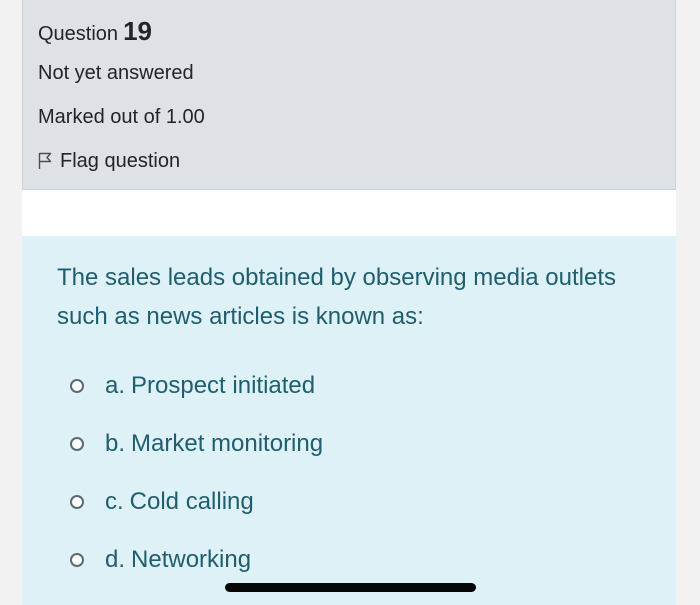  Describe the element at coordinates (350, 587) in the screenshot. I see `home-indicator-bar` at that location.